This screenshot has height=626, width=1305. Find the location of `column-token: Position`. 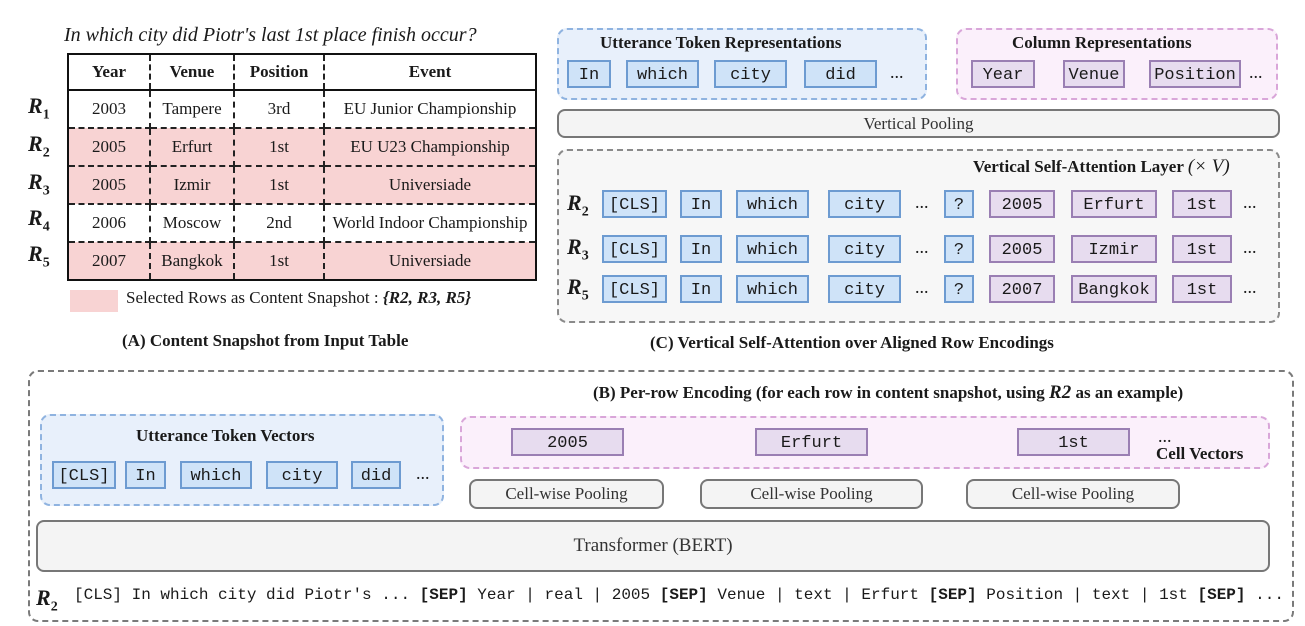

column-token: Position is located at coordinates (1195, 74).